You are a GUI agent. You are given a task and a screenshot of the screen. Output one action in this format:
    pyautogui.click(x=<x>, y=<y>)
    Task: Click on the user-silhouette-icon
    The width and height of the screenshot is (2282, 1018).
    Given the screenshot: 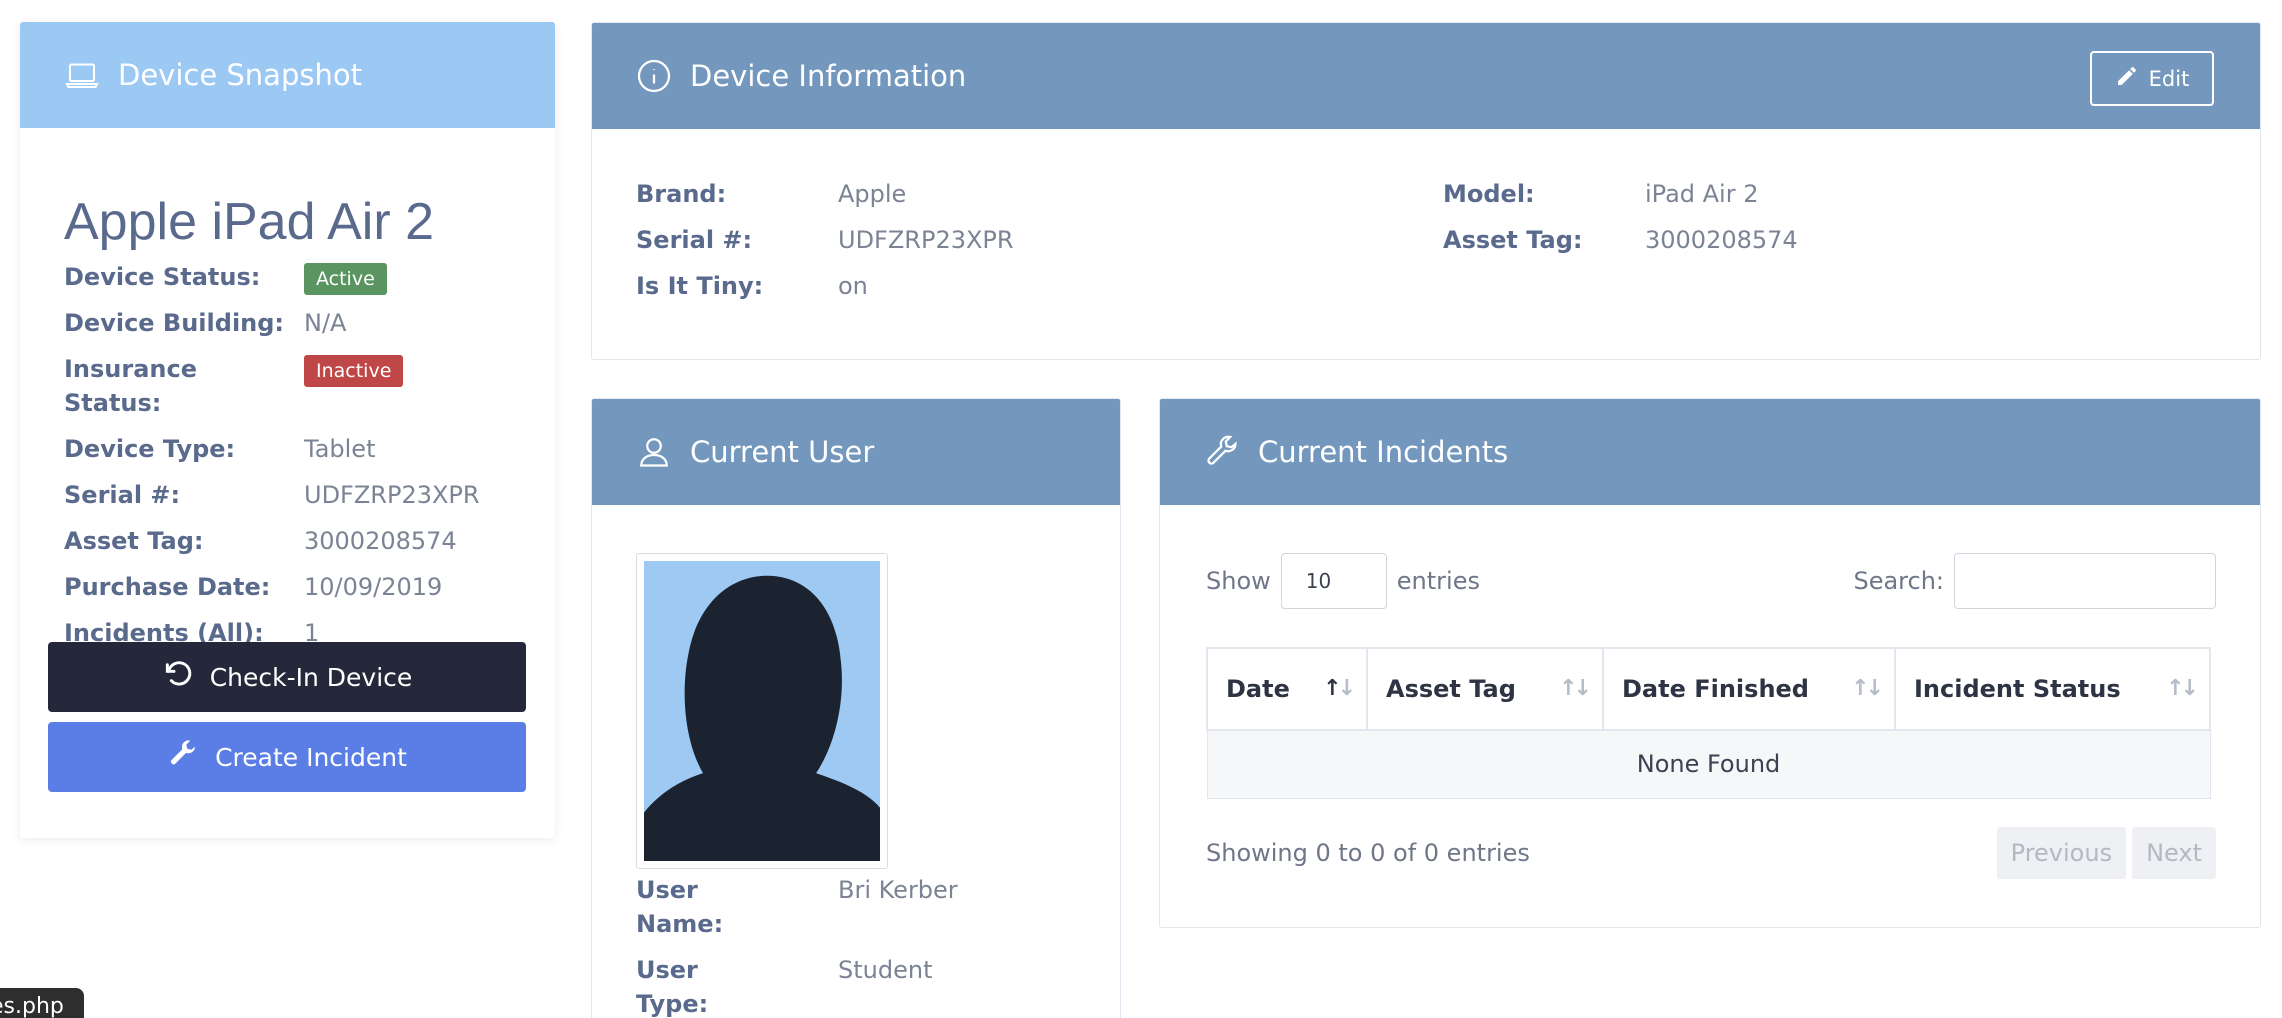 What is the action you would take?
    pyautogui.click(x=762, y=711)
    